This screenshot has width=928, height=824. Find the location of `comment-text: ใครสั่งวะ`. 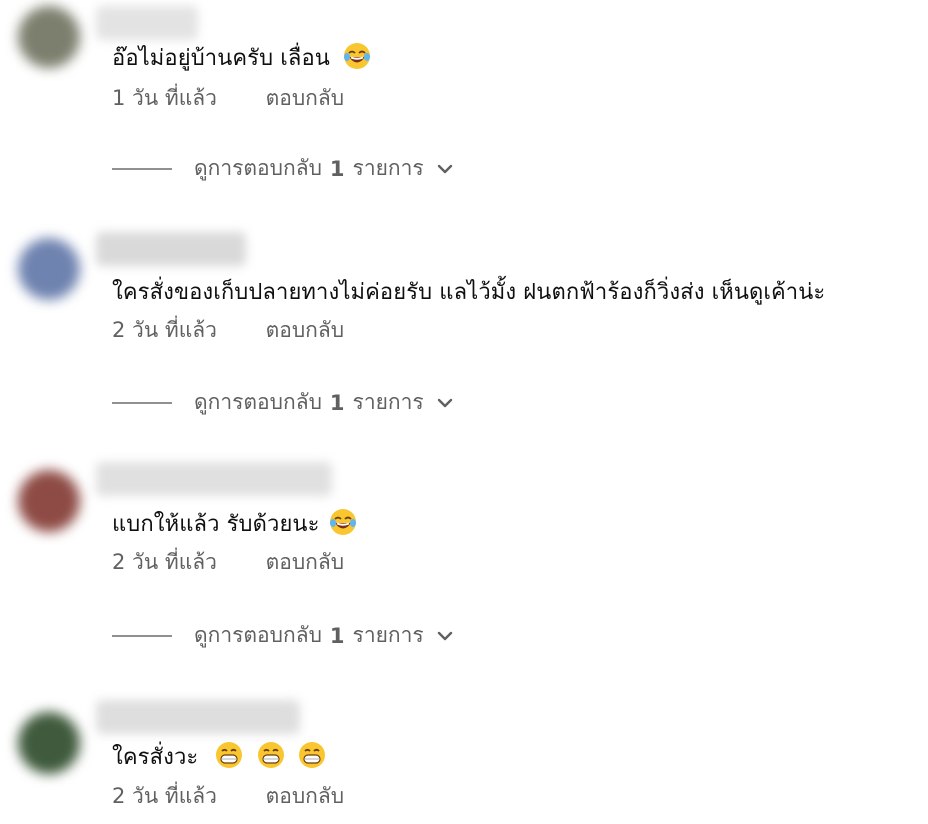

comment-text: ใครสั่งวะ is located at coordinates (219, 757).